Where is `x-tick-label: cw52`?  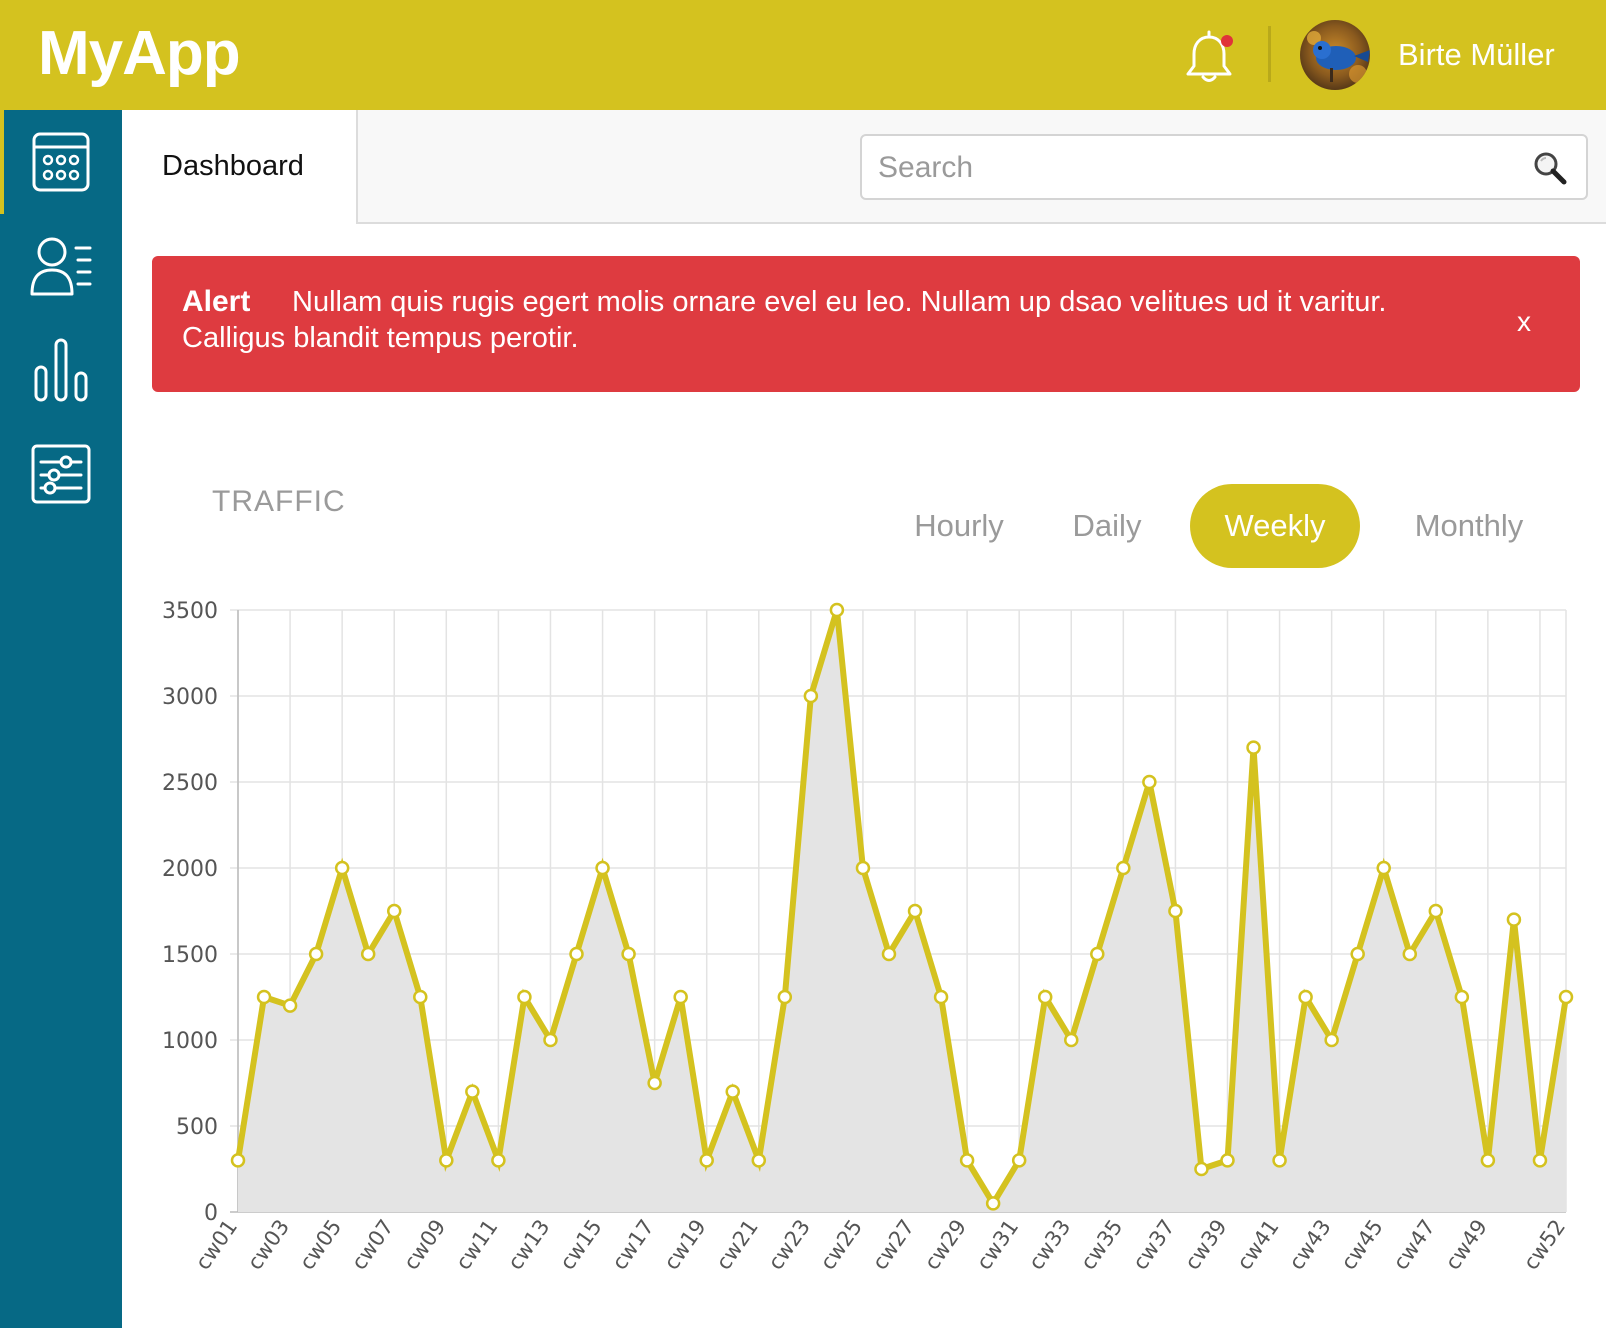 x-tick-label: cw52 is located at coordinates (1544, 1244).